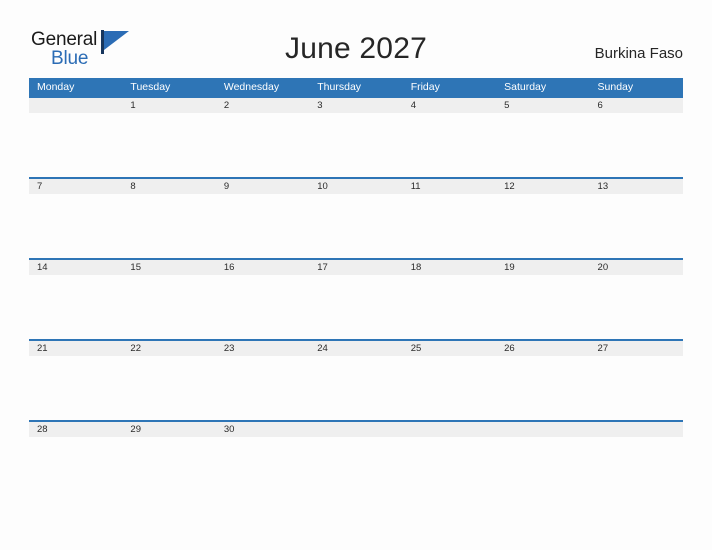 The height and width of the screenshot is (550, 712). What do you see at coordinates (168, 186) in the screenshot?
I see `day-cell: 8` at bounding box center [168, 186].